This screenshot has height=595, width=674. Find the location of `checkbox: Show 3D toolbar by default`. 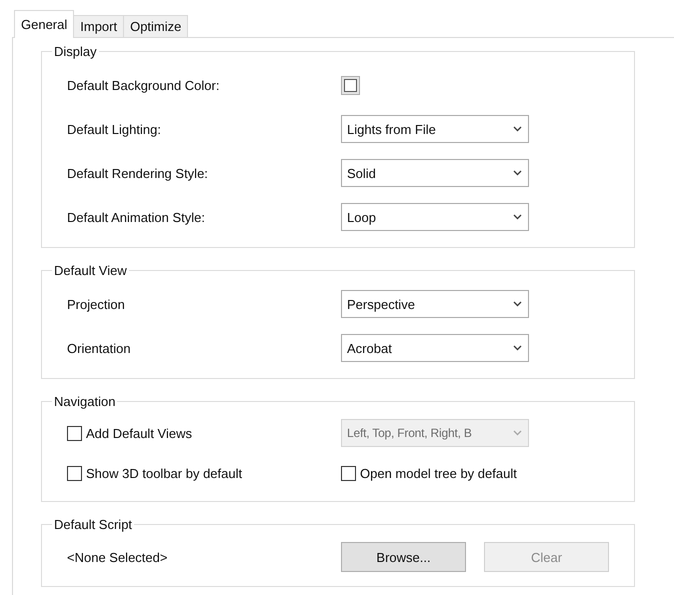

checkbox: Show 3D toolbar by default is located at coordinates (204, 473).